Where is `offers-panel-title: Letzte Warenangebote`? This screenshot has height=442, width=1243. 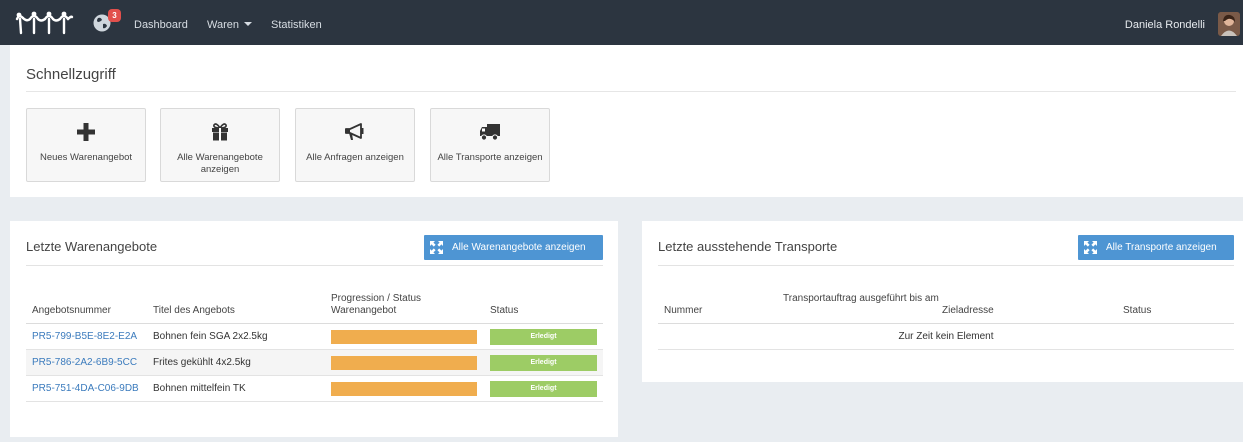 offers-panel-title: Letzte Warenangebote is located at coordinates (92, 246).